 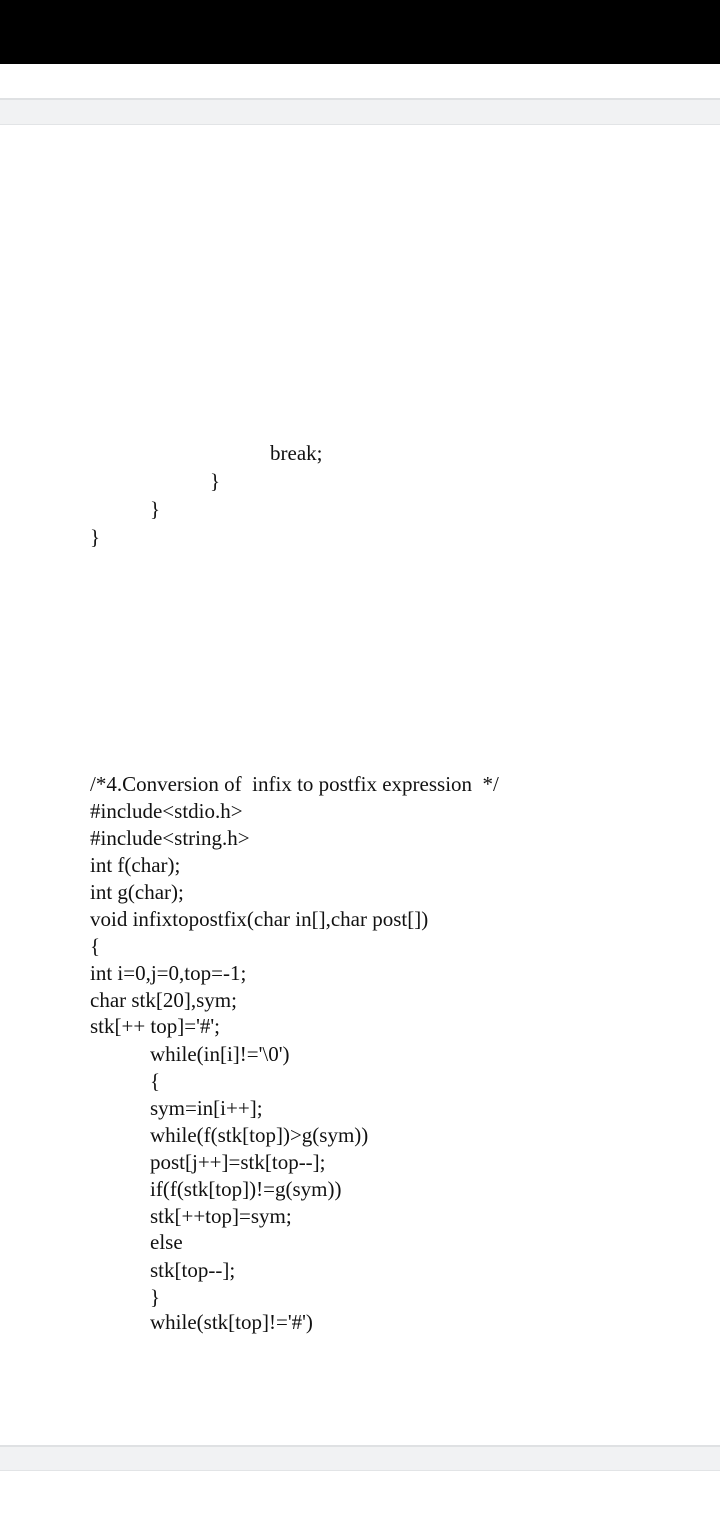 What do you see at coordinates (259, 1135) in the screenshot?
I see `code-line: while(f(stk[top])>g(sym))` at bounding box center [259, 1135].